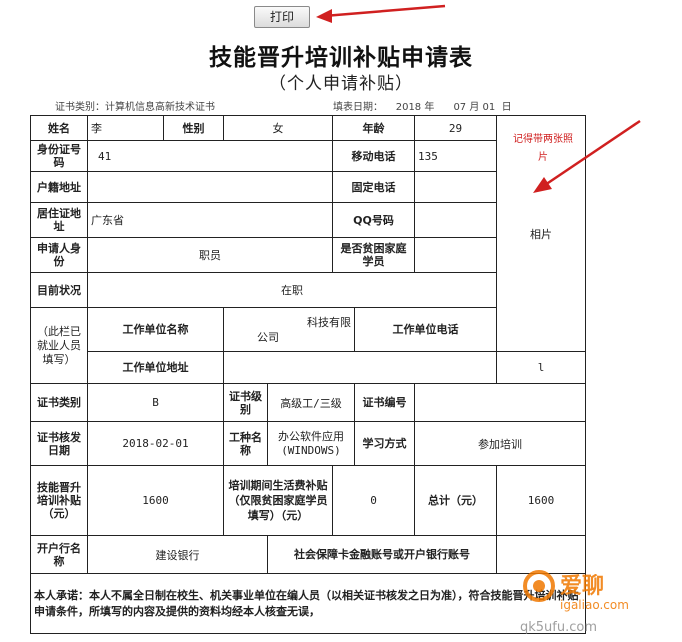 This screenshot has height=642, width=682. I want to click on employer-name-value-2: 公司, so click(268, 337).